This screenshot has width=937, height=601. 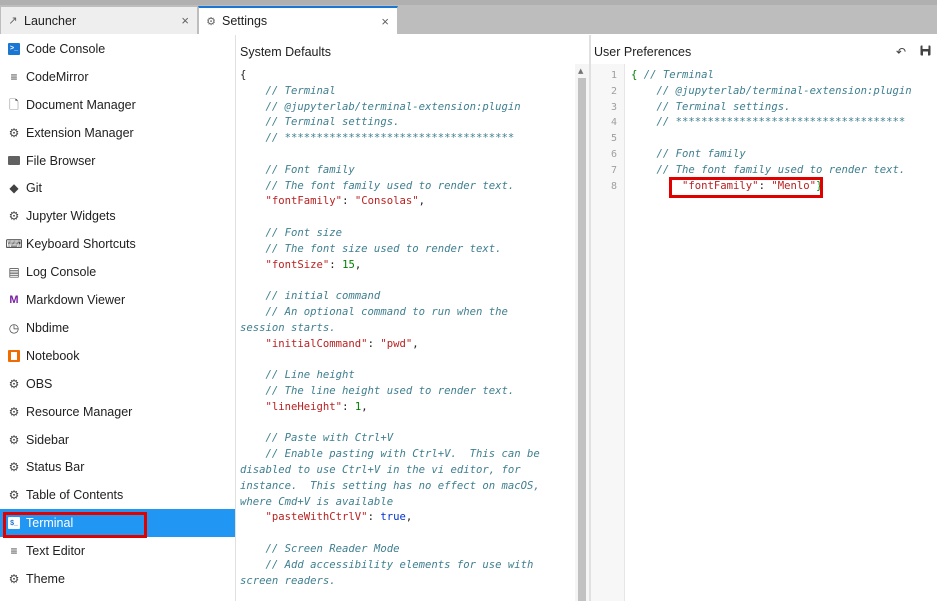 I want to click on clock-icon: ◷, so click(x=14, y=327).